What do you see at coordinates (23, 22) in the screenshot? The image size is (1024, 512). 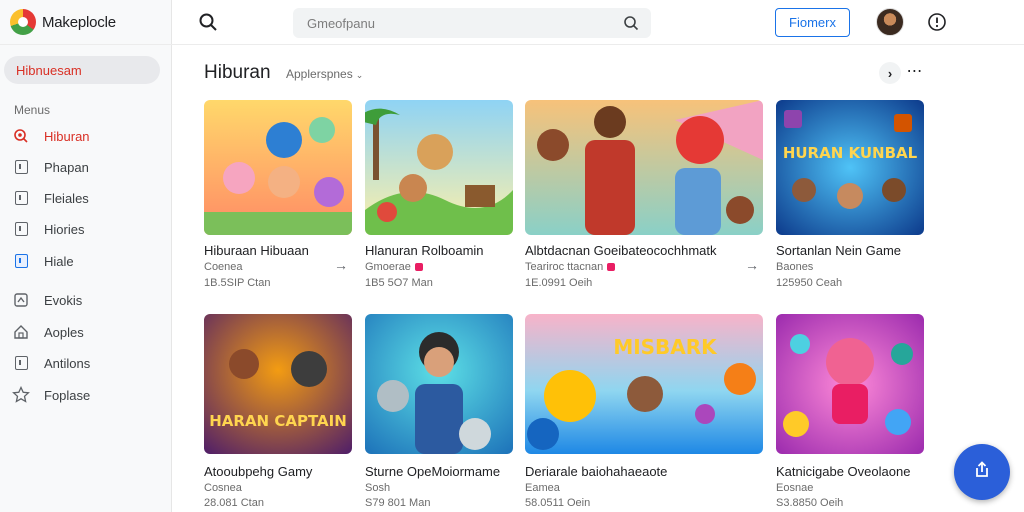 I see `app-logo-icon` at bounding box center [23, 22].